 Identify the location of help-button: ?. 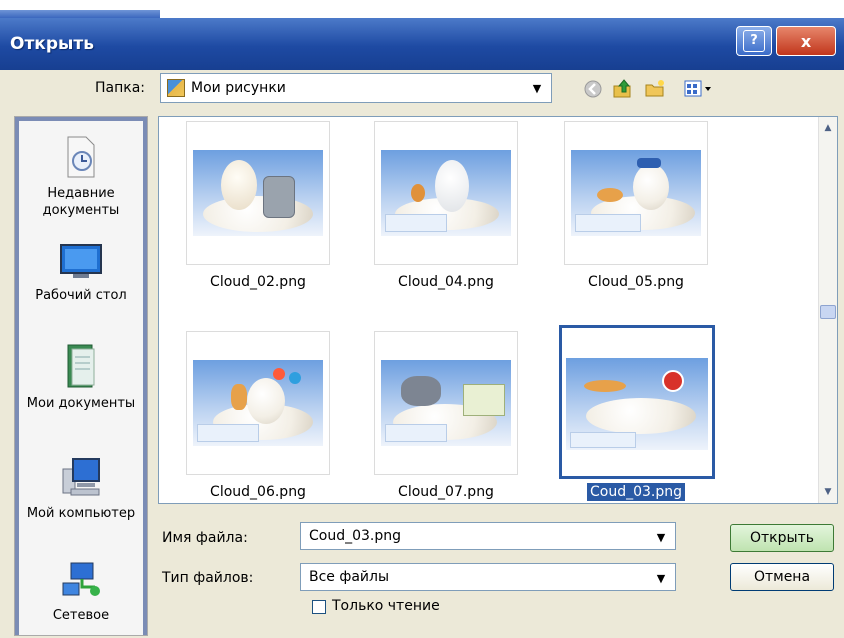
(754, 41).